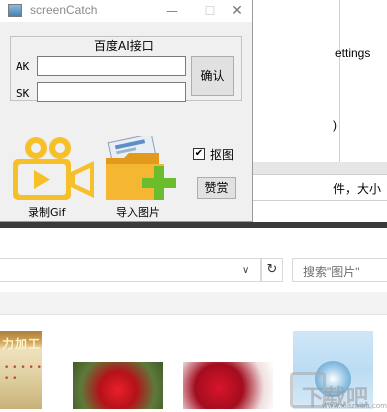 The image size is (387, 412). I want to click on api-group-title: 百度AI接口, so click(124, 45).